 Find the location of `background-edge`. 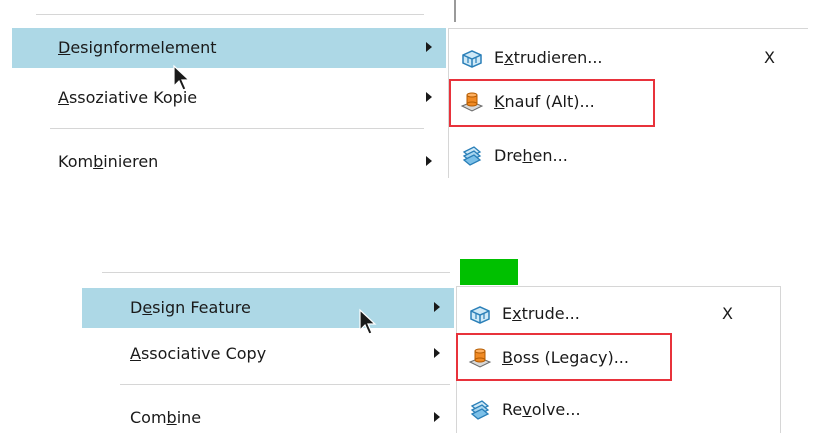

background-edge is located at coordinates (455, 11).